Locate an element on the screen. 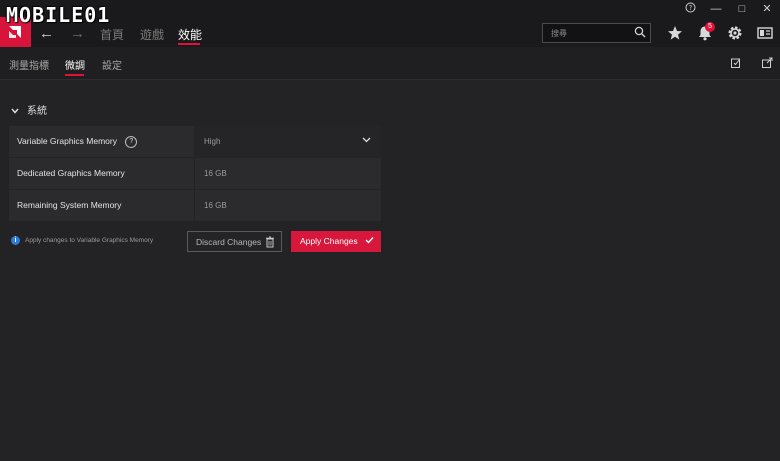 The width and height of the screenshot is (780, 461). setting-label-text: Variable Graphics Memory is located at coordinates (67, 141).